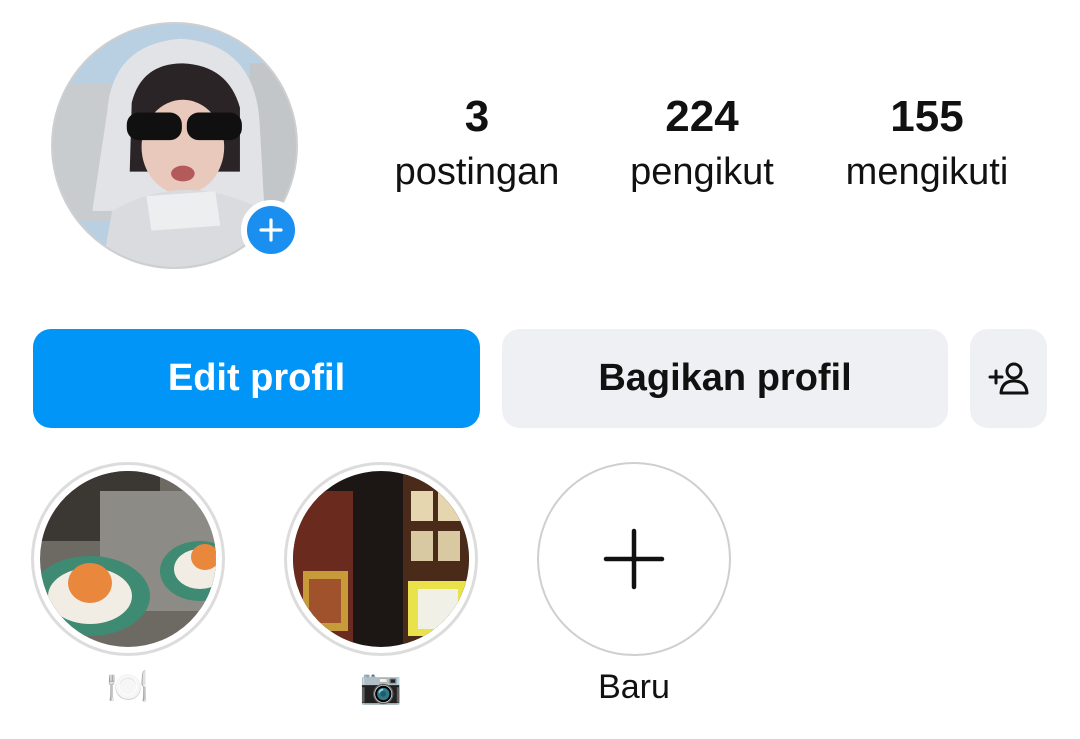  I want to click on new-highlight-item: Baru, so click(634, 587).